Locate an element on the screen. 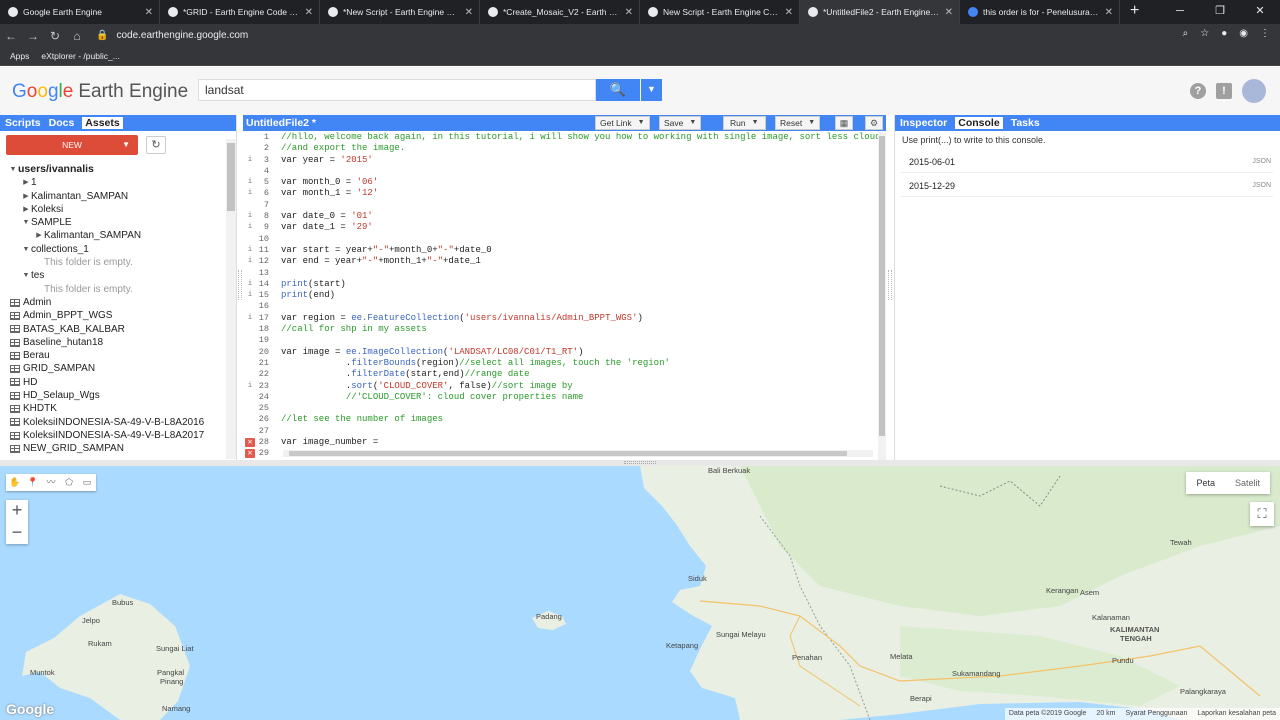 Image resolution: width=1280 pixels, height=720 pixels. browser-tab: this order is for - Penelusuran G ✕ is located at coordinates (1040, 12).